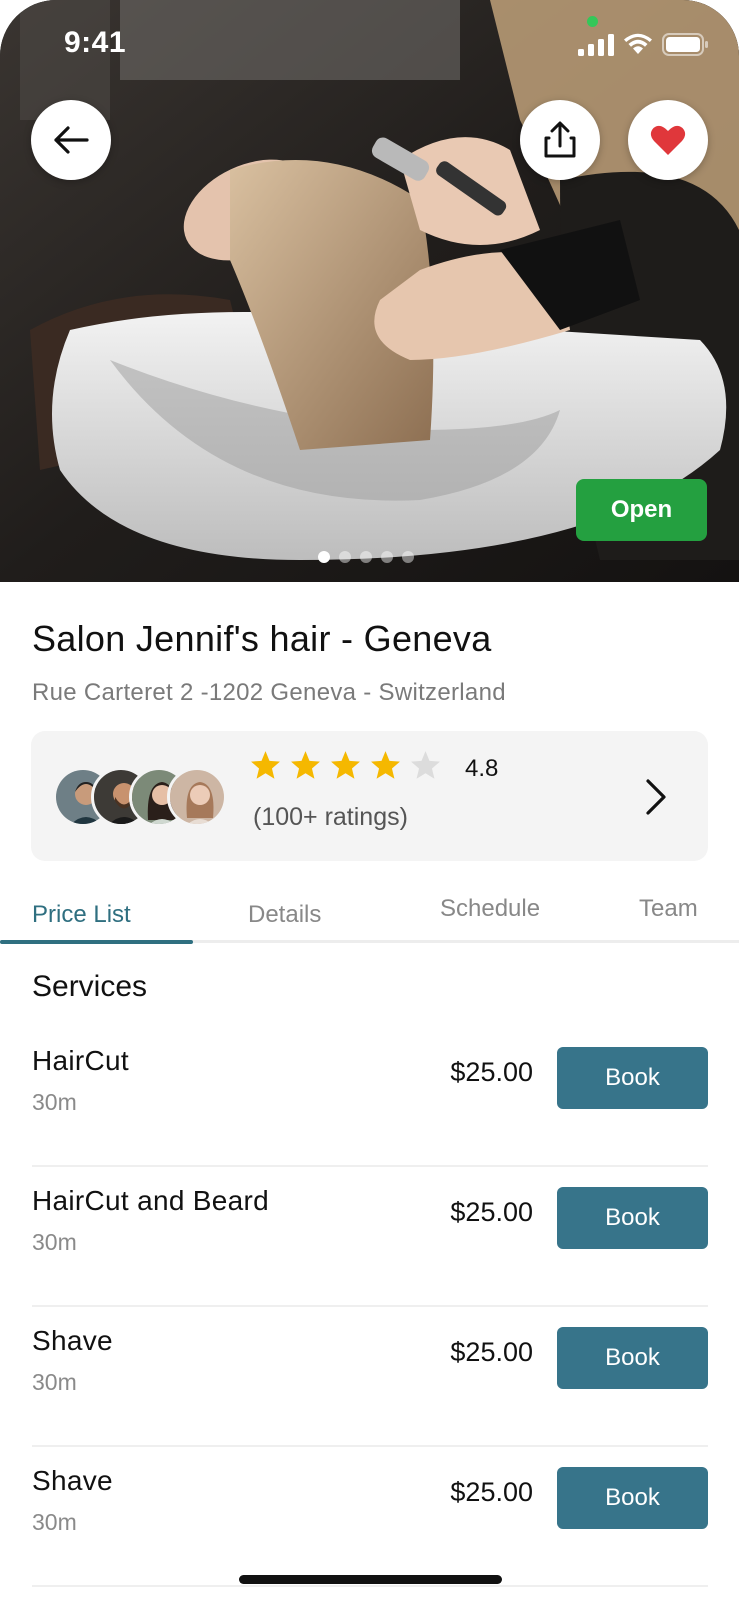 Image resolution: width=739 pixels, height=1600 pixels. Describe the element at coordinates (370, 1579) in the screenshot. I see `home-indicator` at that location.